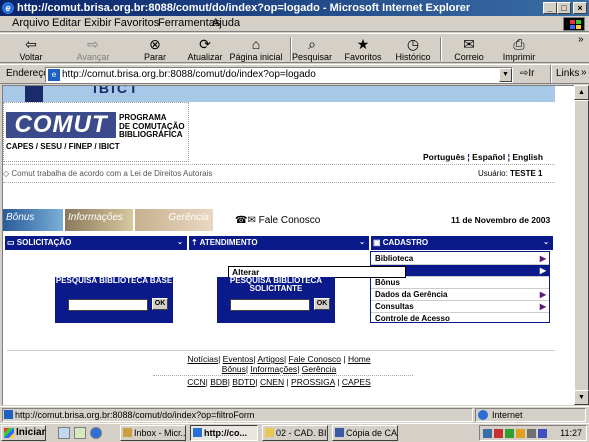 The width and height of the screenshot is (589, 442). I want to click on comut-logo: COMUT, so click(61, 125).